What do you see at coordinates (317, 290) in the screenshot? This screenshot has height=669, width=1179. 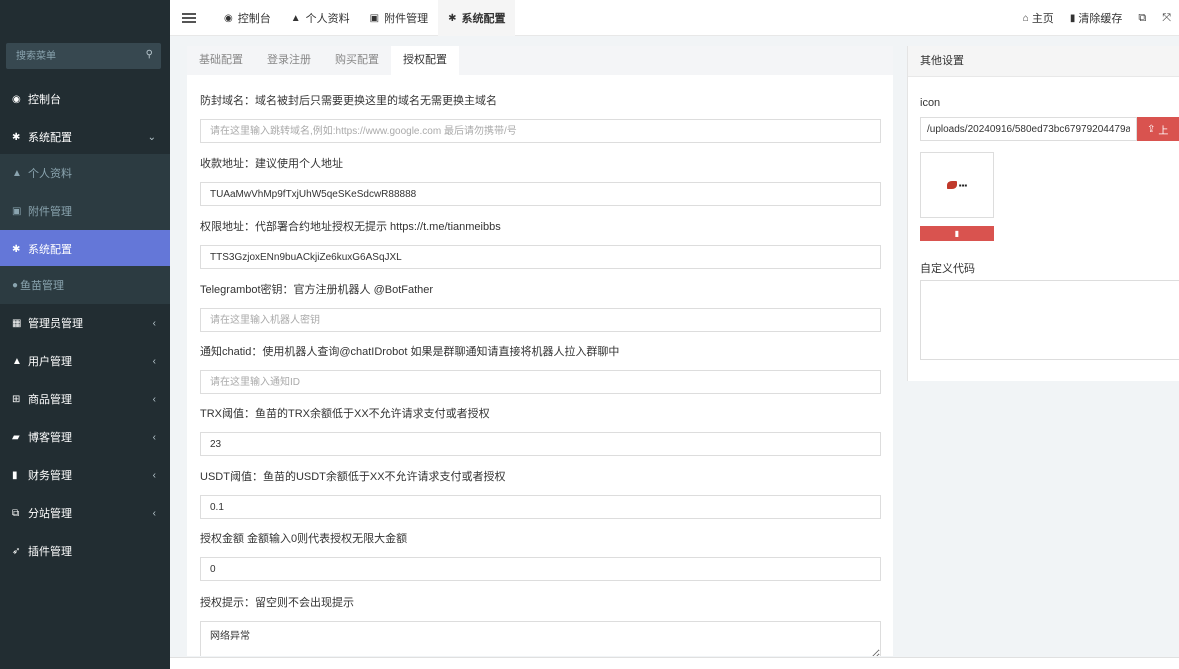 I see `field-label: Telegrambot密钥：官方注册机器人 @BotFather` at bounding box center [317, 290].